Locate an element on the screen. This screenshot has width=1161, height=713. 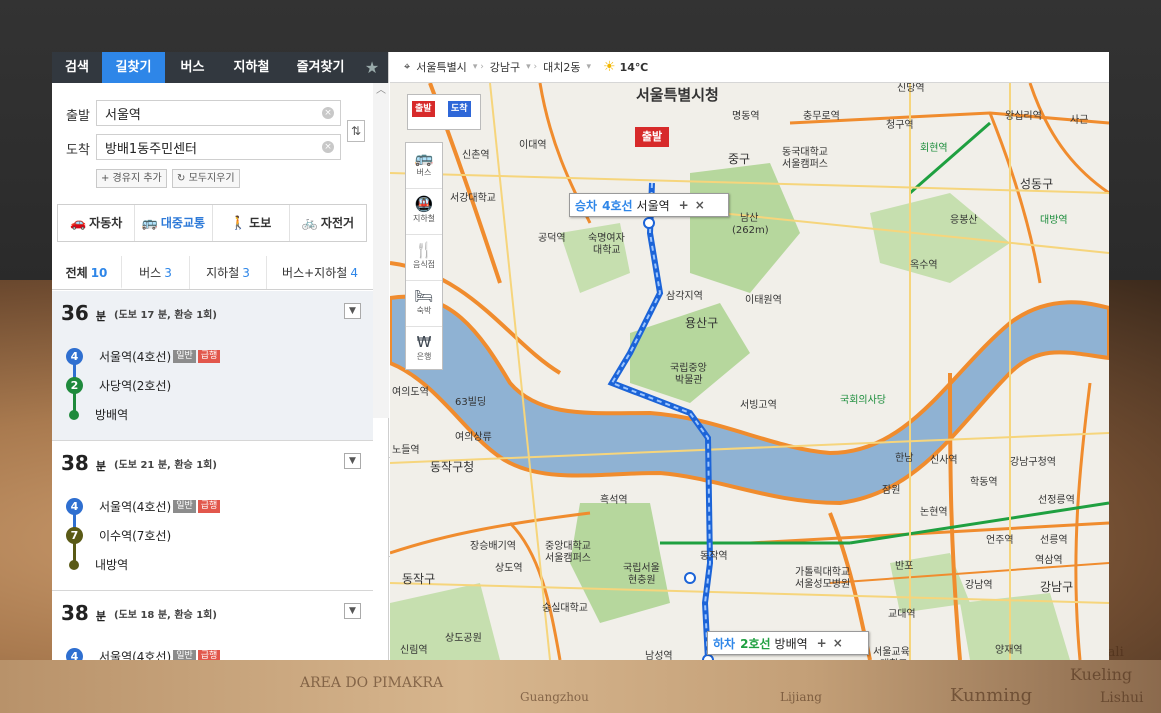
station-name: 서울역(4호선) is located at coordinates (135, 655).